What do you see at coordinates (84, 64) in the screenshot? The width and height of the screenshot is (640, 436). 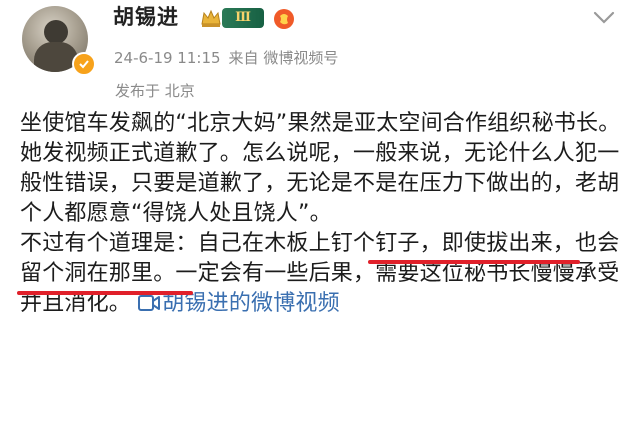 I see `verified-badge-icon` at bounding box center [84, 64].